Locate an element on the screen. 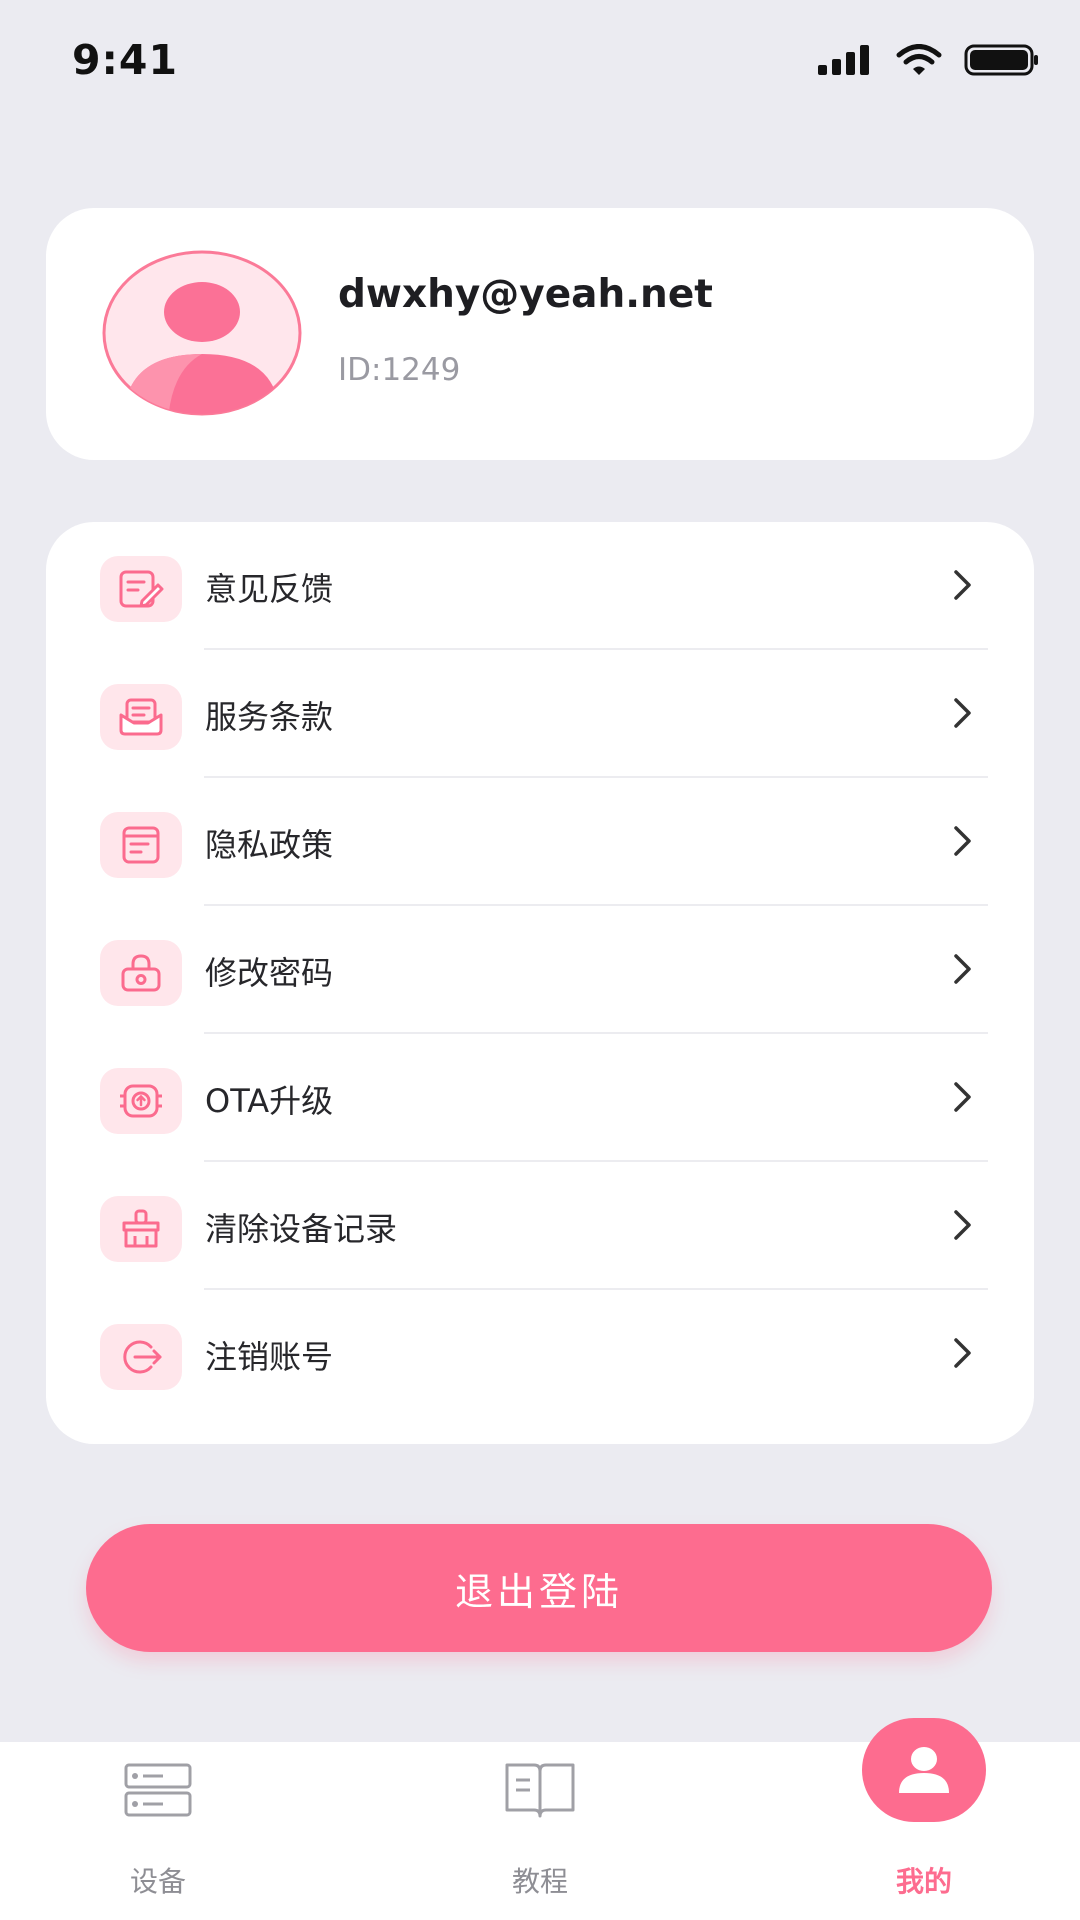  tab-label: 设备 is located at coordinates (157, 1881).